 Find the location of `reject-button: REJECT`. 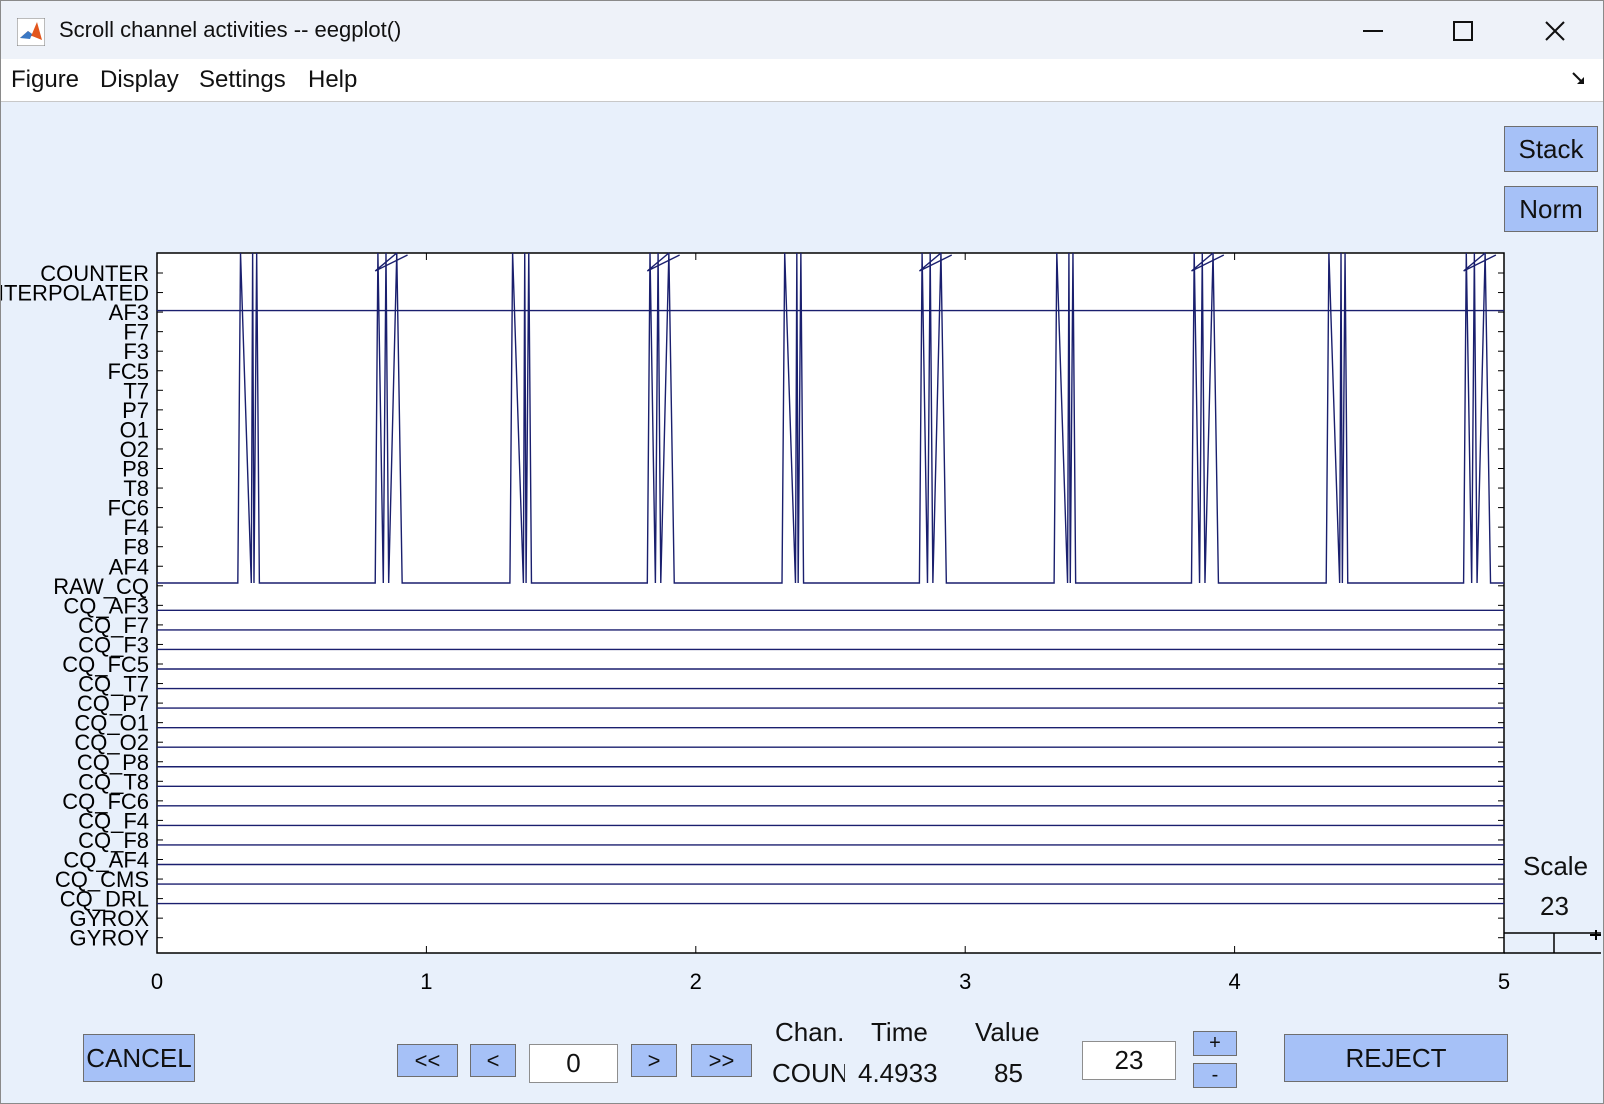

reject-button: REJECT is located at coordinates (1396, 1058).